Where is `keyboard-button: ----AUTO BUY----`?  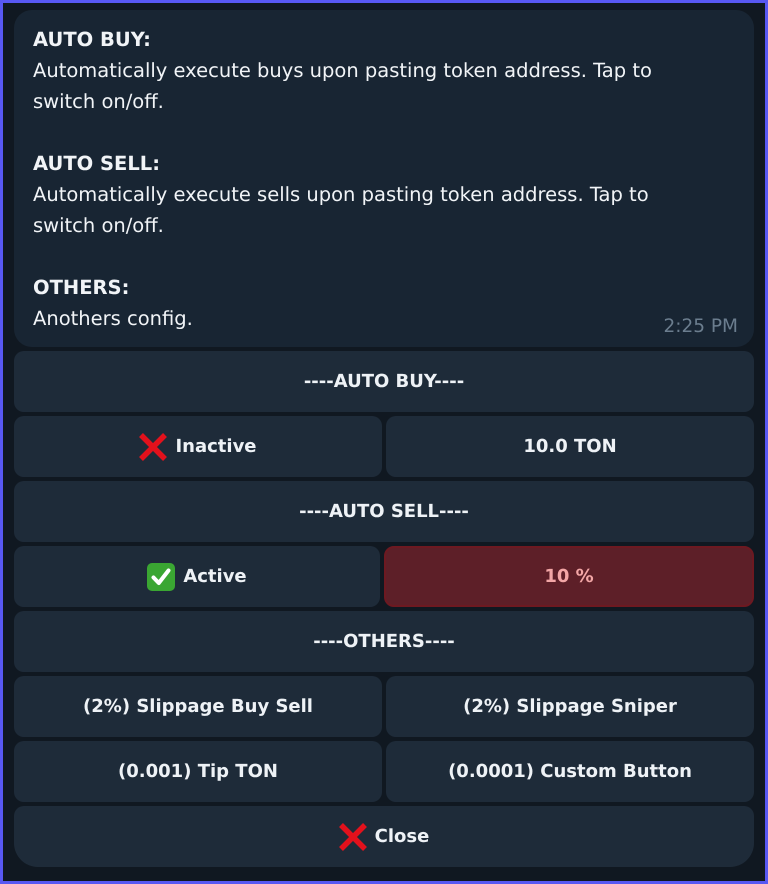
keyboard-button: ----AUTO BUY---- is located at coordinates (384, 381).